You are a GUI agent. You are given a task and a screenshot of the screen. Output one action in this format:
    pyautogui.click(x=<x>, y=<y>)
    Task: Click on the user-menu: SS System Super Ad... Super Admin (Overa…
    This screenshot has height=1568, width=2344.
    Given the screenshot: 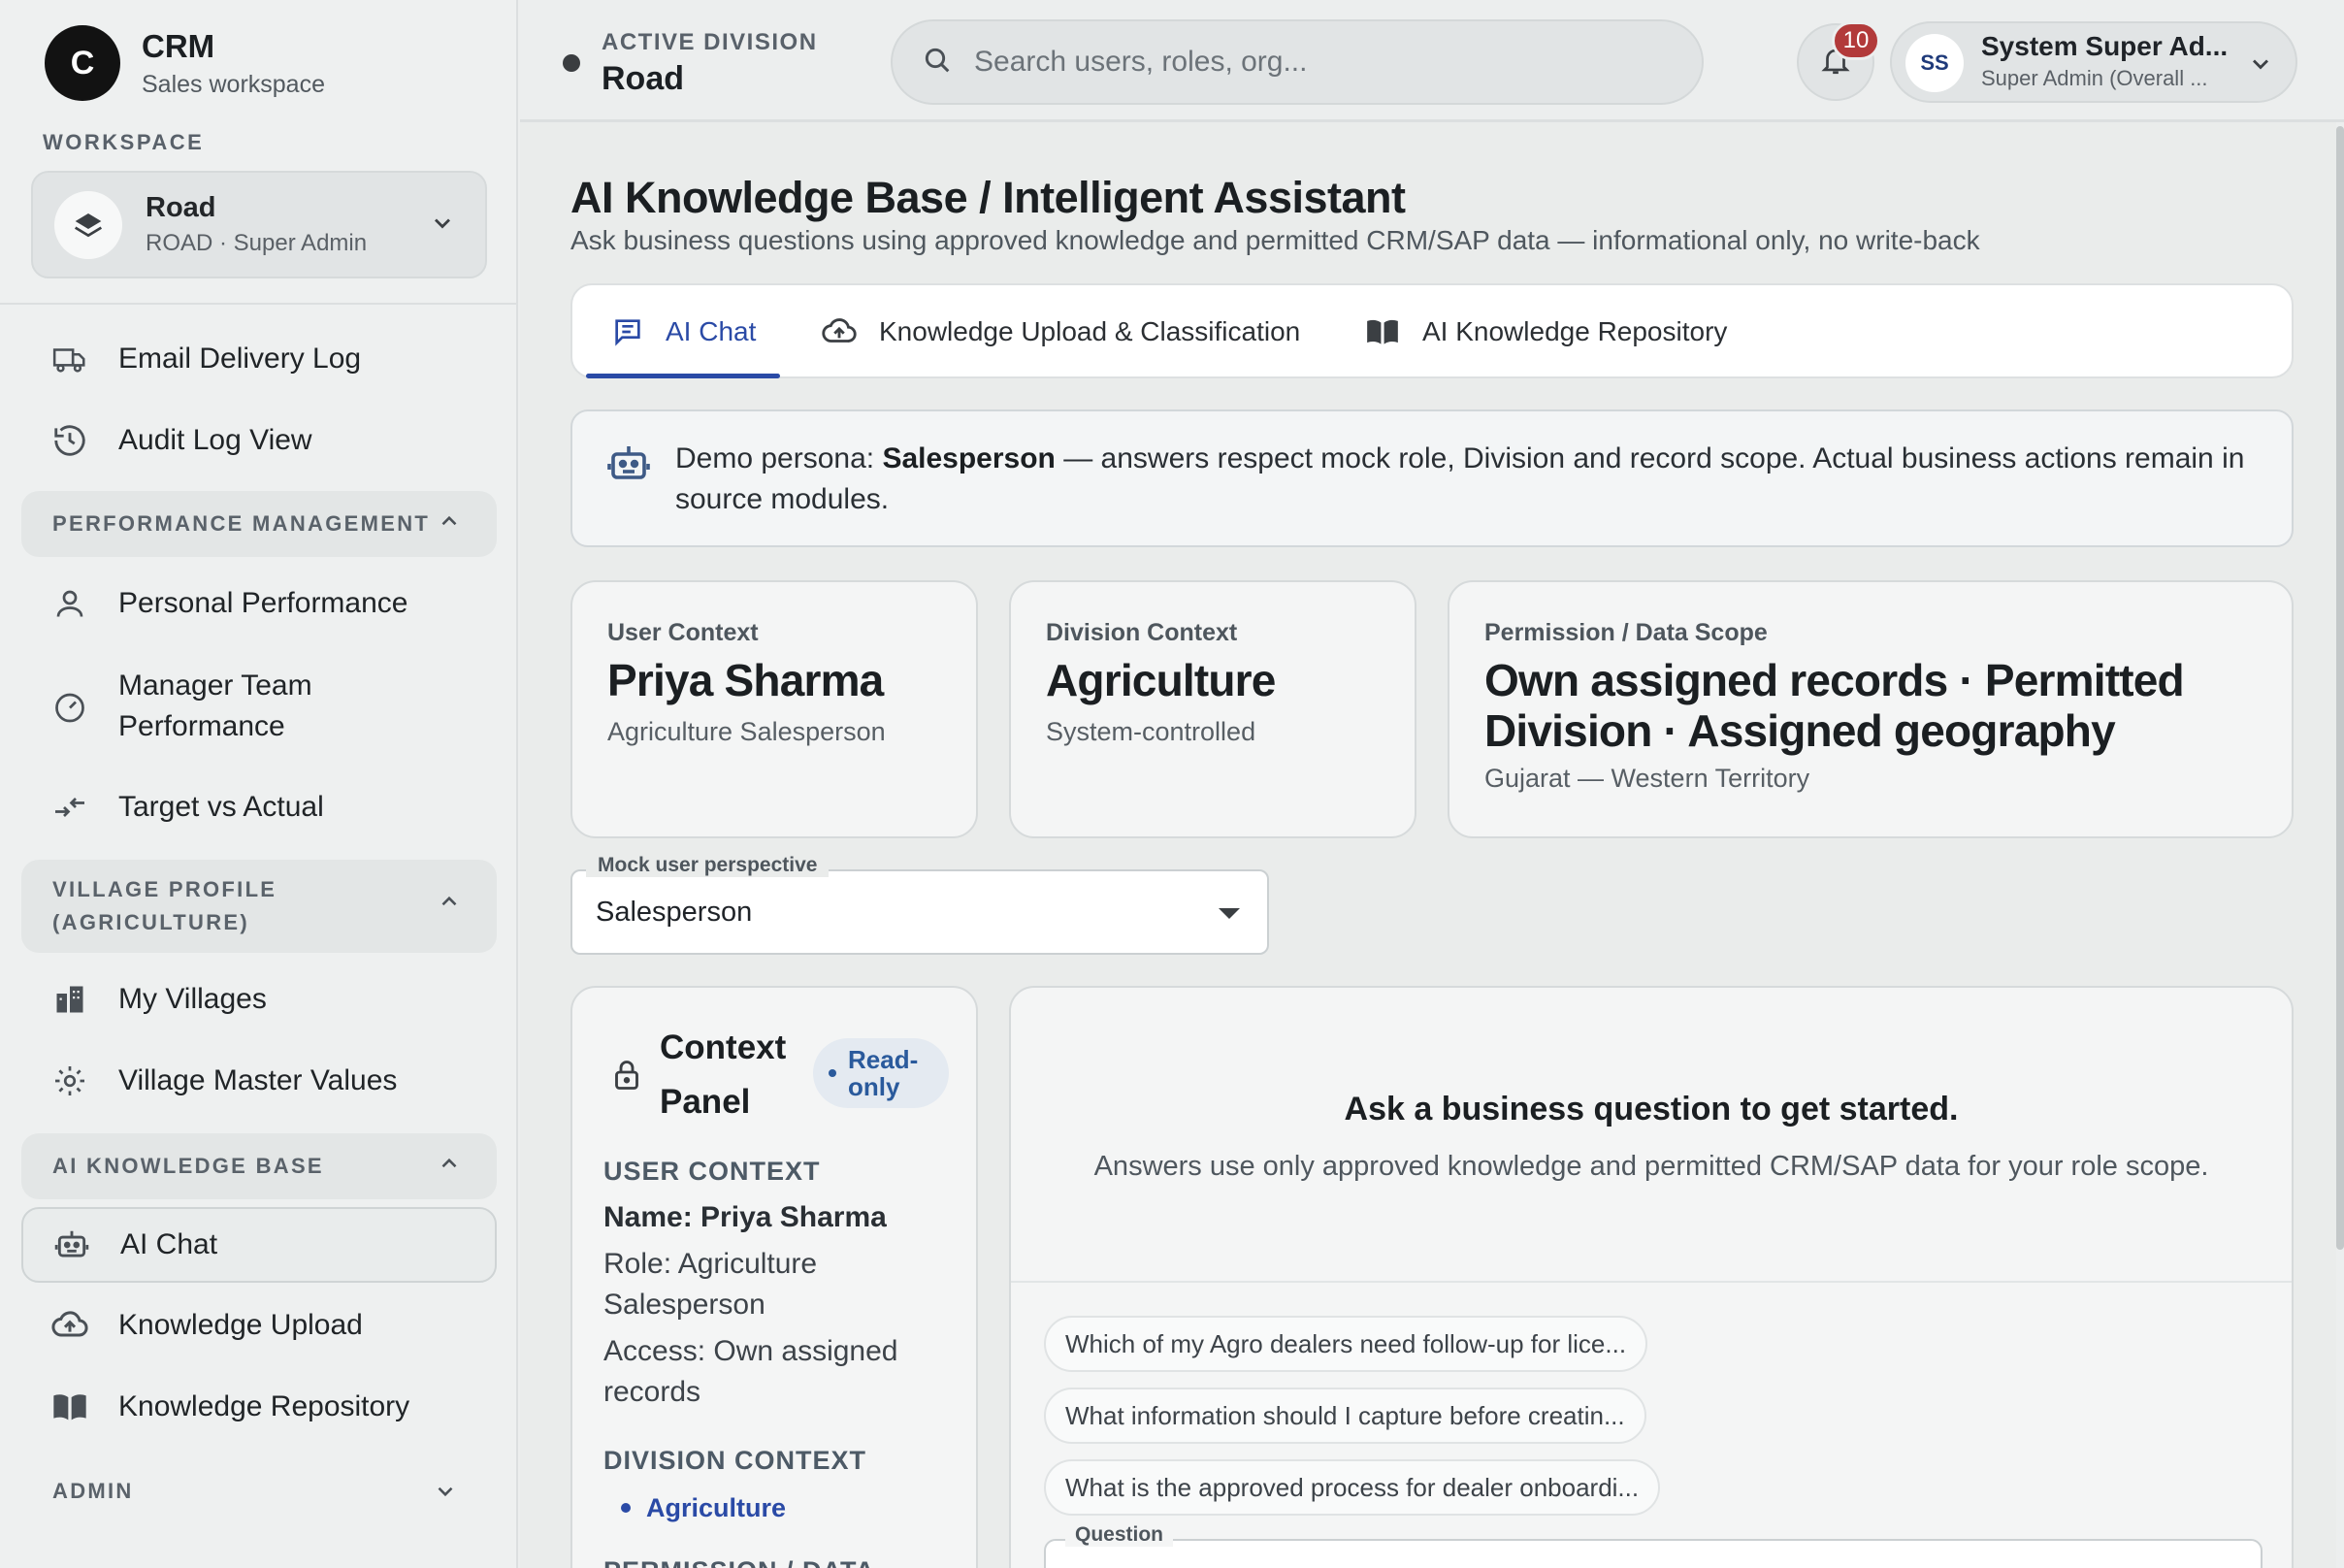 What is the action you would take?
    pyautogui.click(x=2093, y=62)
    